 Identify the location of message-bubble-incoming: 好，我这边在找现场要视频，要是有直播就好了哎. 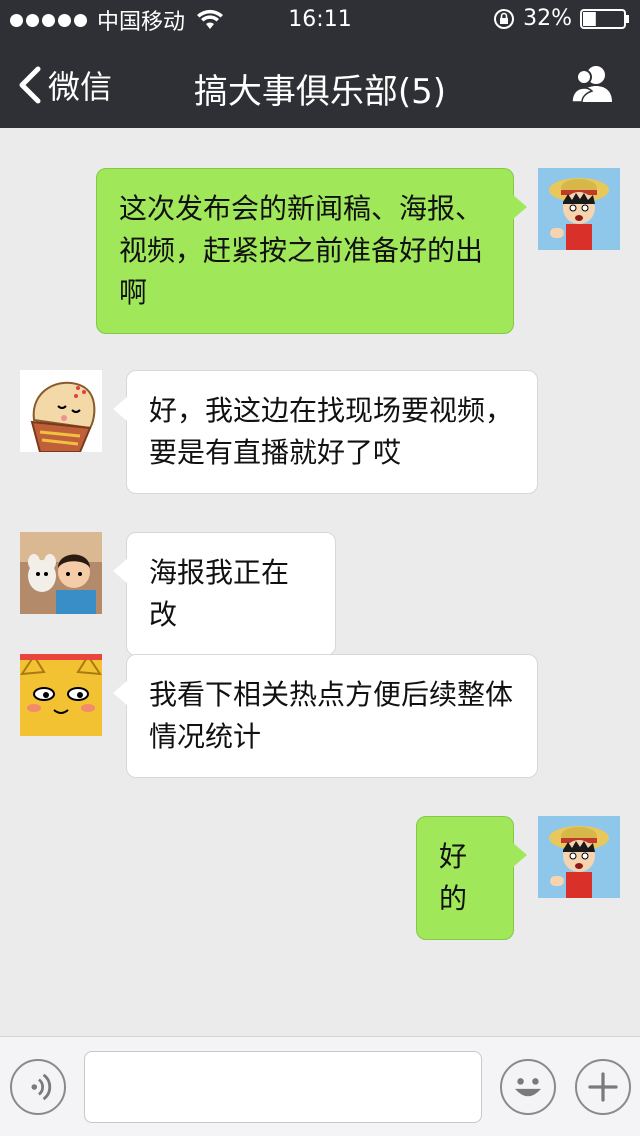
(325, 432).